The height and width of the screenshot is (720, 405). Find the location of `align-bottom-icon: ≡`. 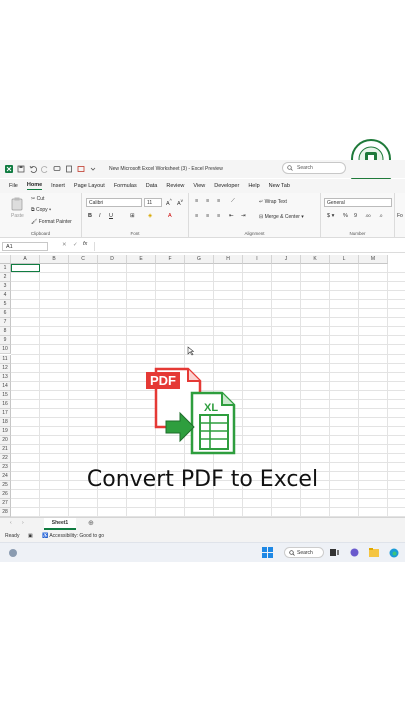

align-bottom-icon: ≡ is located at coordinates (218, 201).